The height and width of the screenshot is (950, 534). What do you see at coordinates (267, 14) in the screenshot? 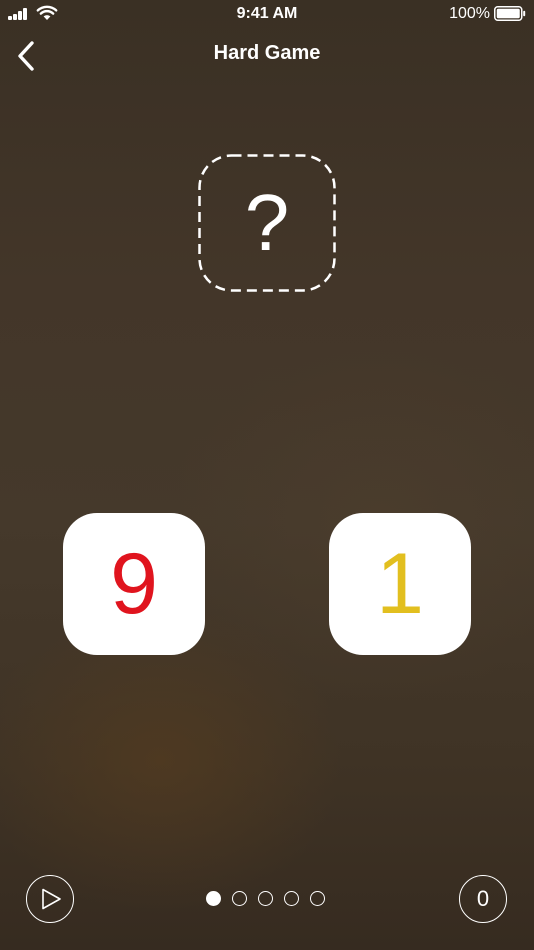
I see `status-bar: 9:41 AM 100%` at bounding box center [267, 14].